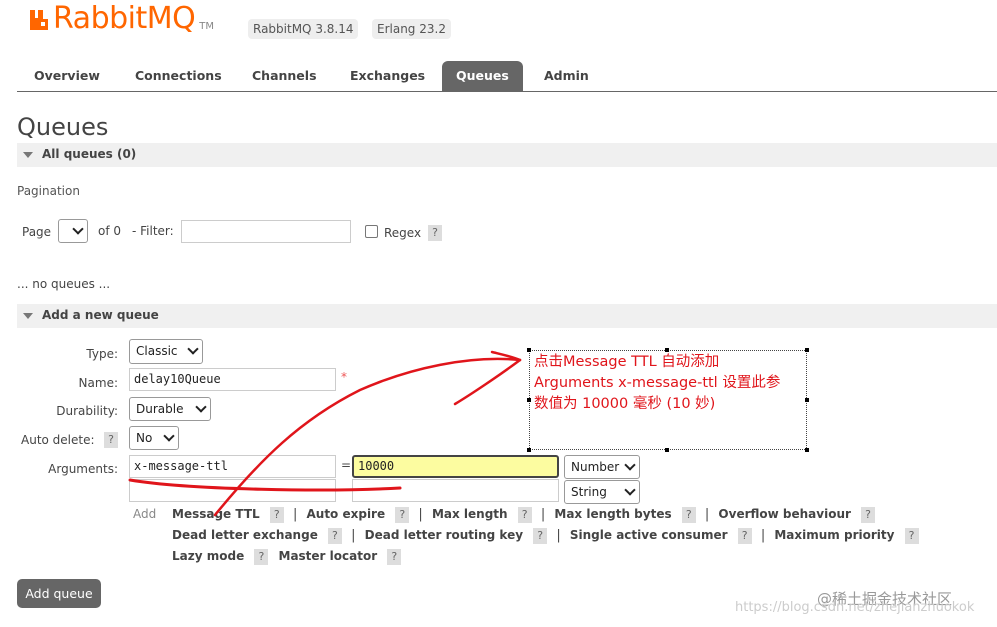 The image size is (997, 627). I want to click on annotation-arrow, so click(325, 433).